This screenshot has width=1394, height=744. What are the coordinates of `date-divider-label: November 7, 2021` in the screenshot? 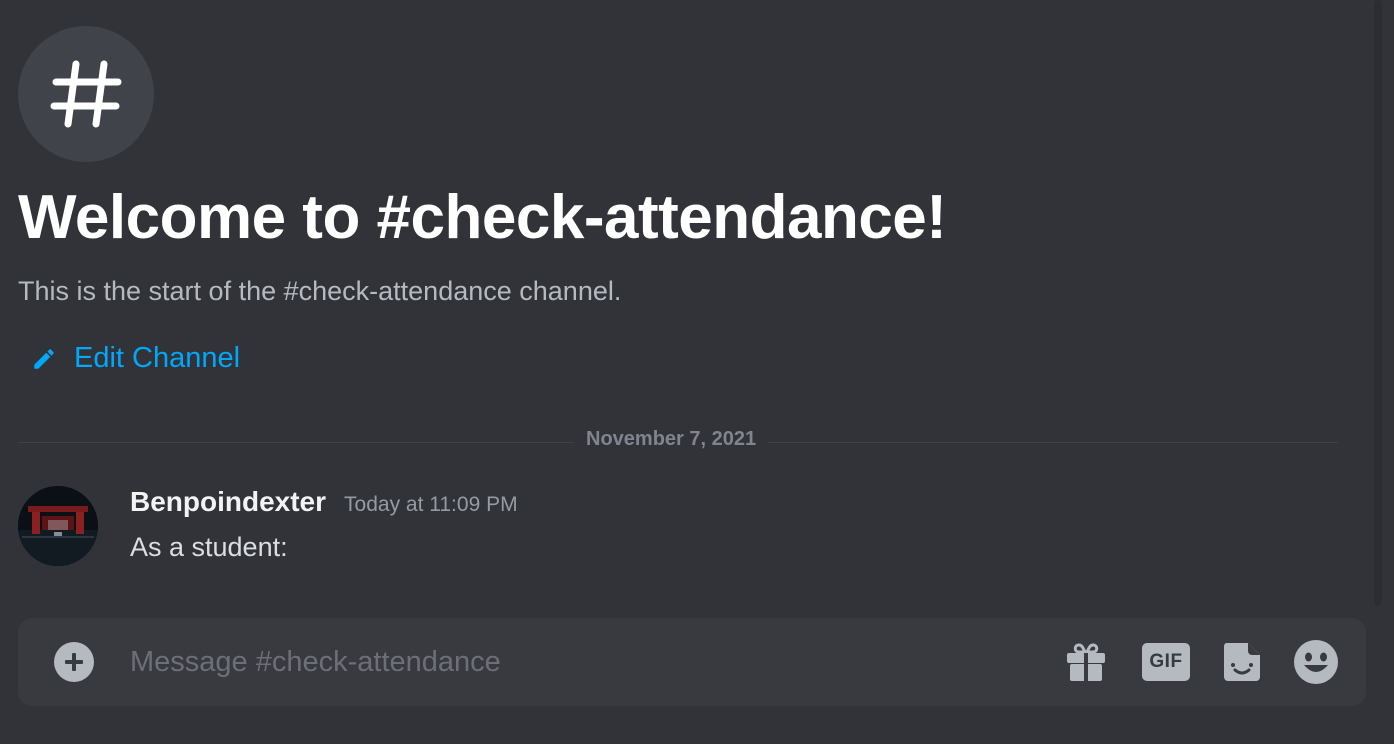 It's located at (671, 439).